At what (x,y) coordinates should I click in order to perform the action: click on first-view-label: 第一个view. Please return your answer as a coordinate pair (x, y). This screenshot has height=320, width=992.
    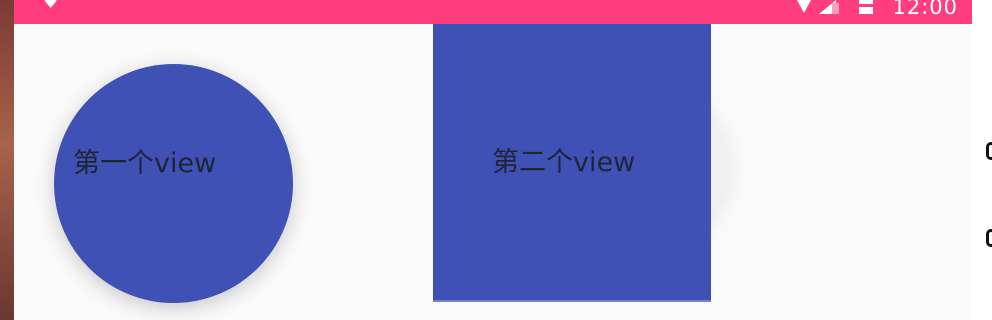
    Looking at the image, I should click on (145, 163).